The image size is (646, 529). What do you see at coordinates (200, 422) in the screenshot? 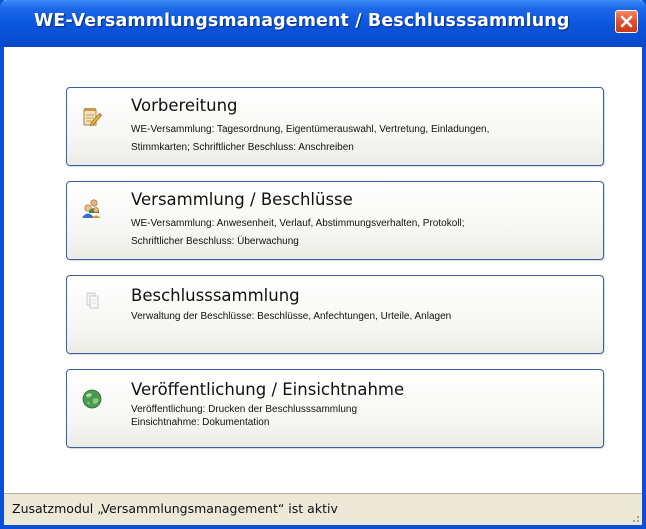
I see `card-description-line: Einsichtnahme: Dokumentation` at bounding box center [200, 422].